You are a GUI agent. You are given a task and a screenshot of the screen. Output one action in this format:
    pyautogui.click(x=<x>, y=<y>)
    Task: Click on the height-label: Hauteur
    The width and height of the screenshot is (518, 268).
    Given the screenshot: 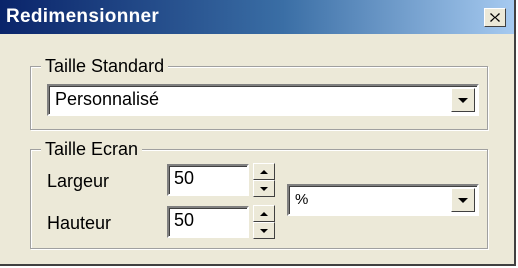 What is the action you would take?
    pyautogui.click(x=79, y=223)
    